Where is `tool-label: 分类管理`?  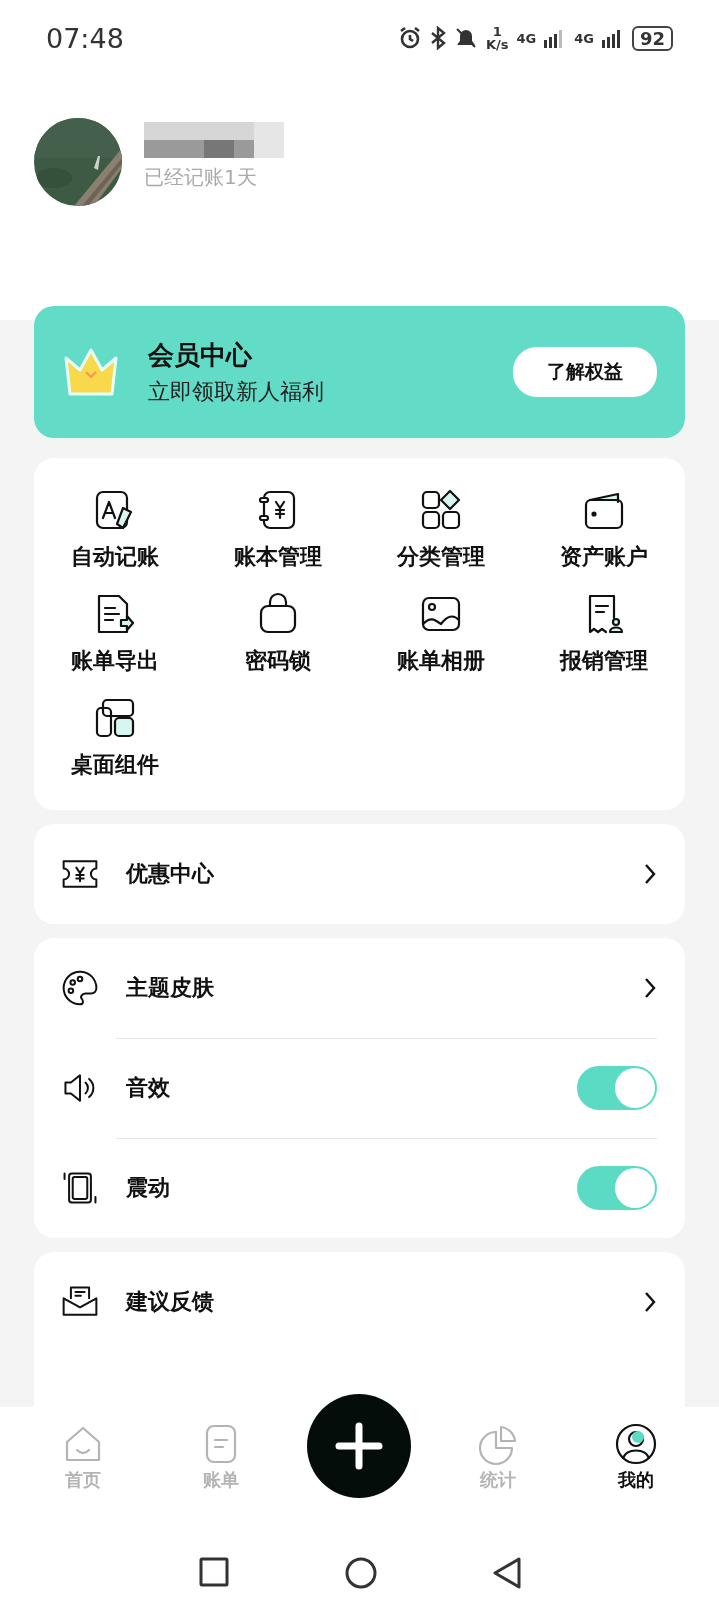
tool-label: 分类管理 is located at coordinates (440, 557).